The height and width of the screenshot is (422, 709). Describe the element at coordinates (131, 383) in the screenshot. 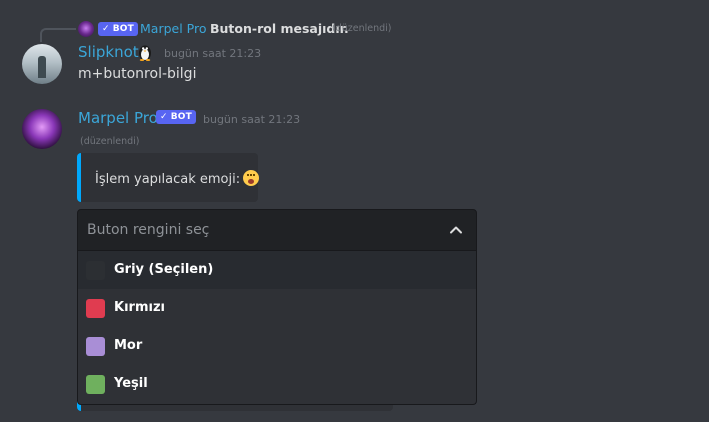

I see `option-label: Yeşil` at that location.